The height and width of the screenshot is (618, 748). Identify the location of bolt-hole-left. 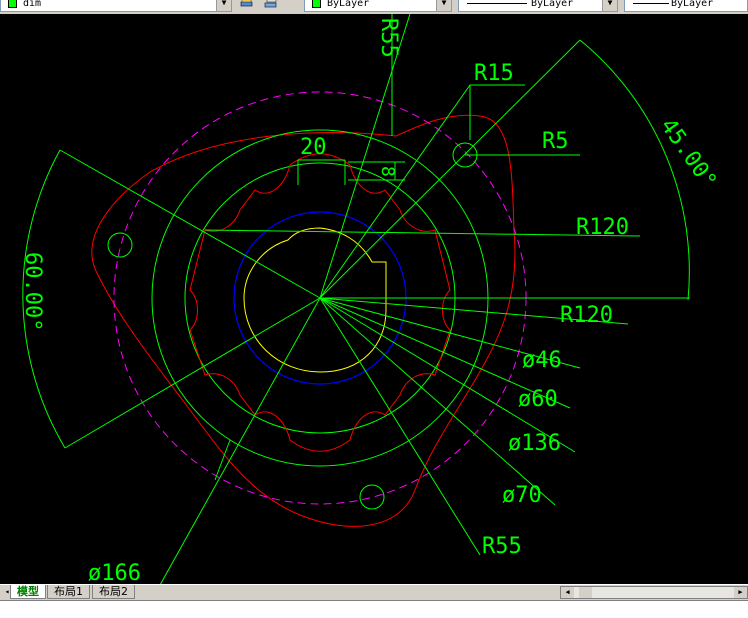
(120, 245).